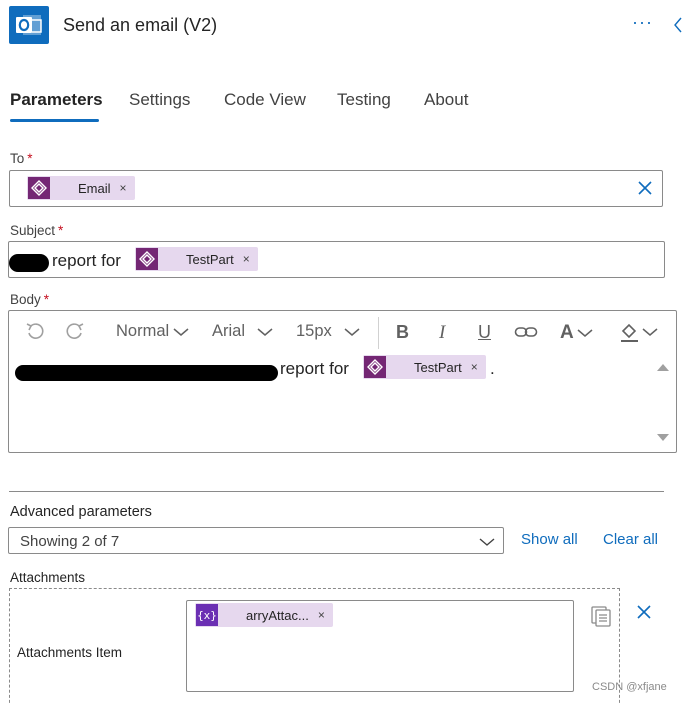  What do you see at coordinates (265, 100) in the screenshot?
I see `tab-code-view: Code View` at bounding box center [265, 100].